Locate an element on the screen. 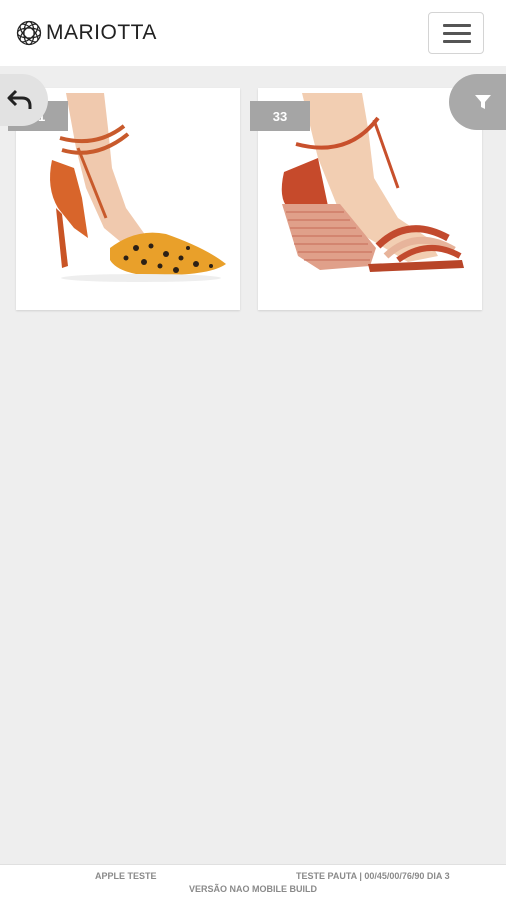 The width and height of the screenshot is (506, 900). app-header: MARIOTTA is located at coordinates (253, 33).